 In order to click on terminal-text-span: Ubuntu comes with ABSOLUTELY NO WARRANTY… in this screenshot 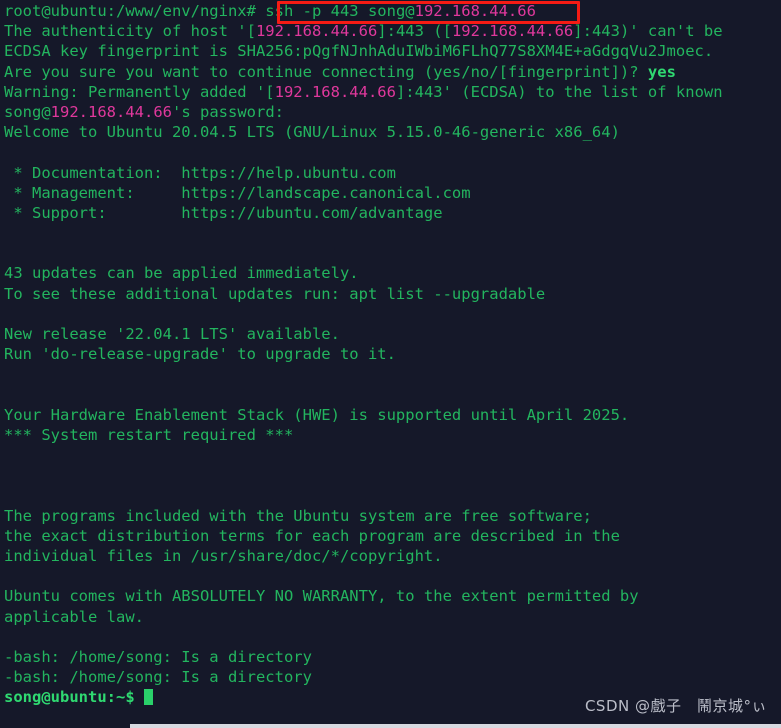, I will do `click(321, 596)`.